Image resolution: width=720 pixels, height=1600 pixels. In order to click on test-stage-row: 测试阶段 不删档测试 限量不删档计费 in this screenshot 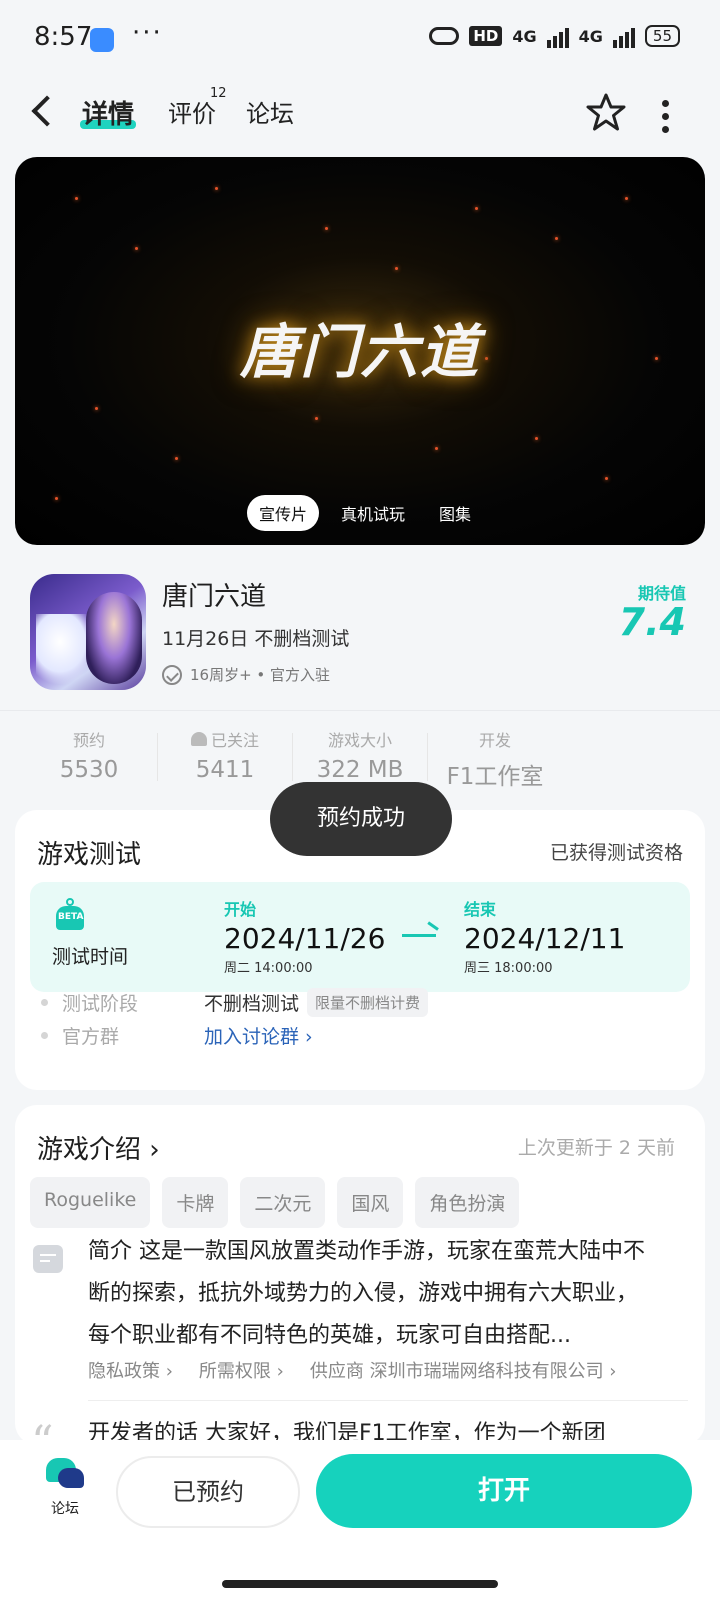, I will do `click(235, 1002)`.